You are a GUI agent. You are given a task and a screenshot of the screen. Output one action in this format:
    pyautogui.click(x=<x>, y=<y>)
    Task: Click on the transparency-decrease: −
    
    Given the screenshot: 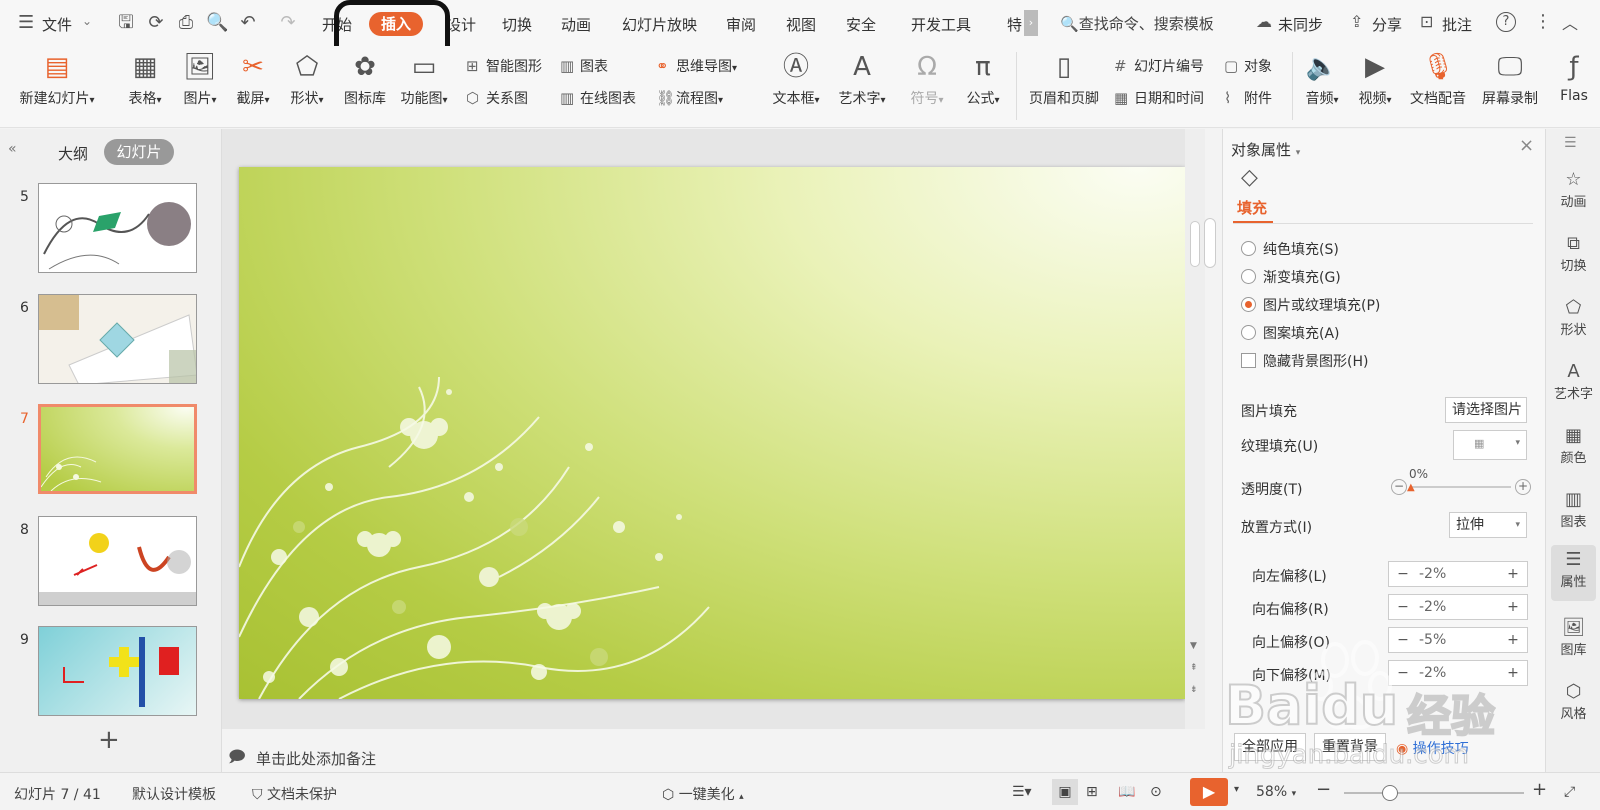 What is the action you would take?
    pyautogui.click(x=1399, y=487)
    